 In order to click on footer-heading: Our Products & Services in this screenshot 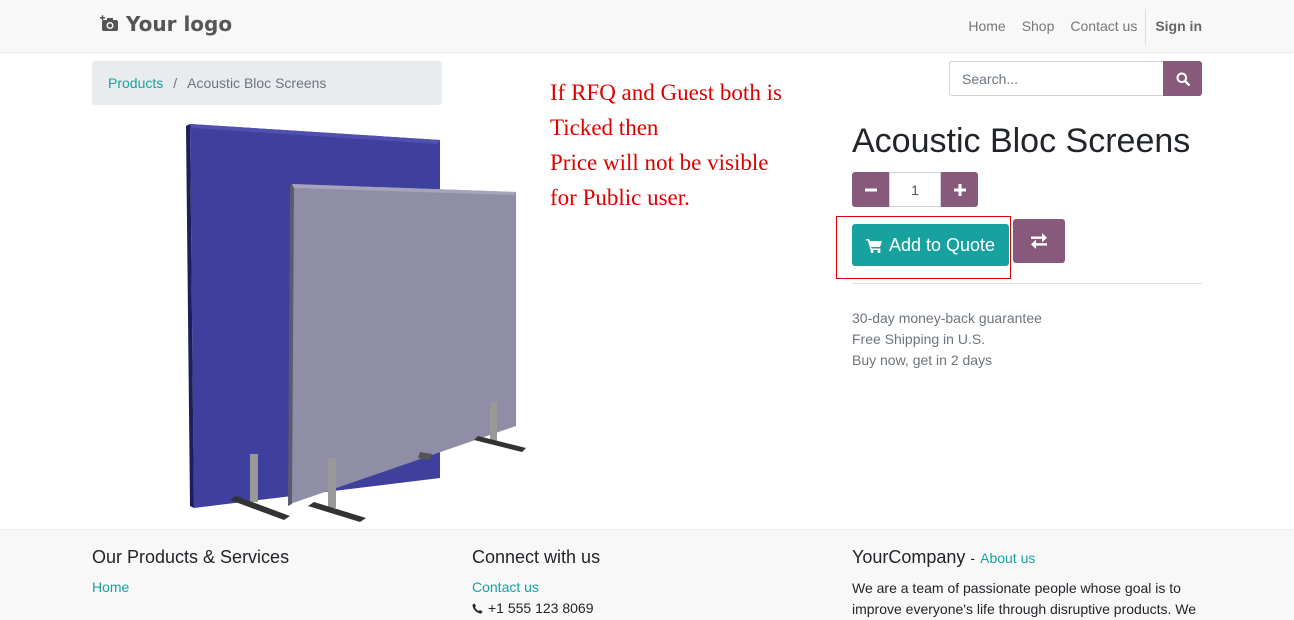, I will do `click(191, 557)`.